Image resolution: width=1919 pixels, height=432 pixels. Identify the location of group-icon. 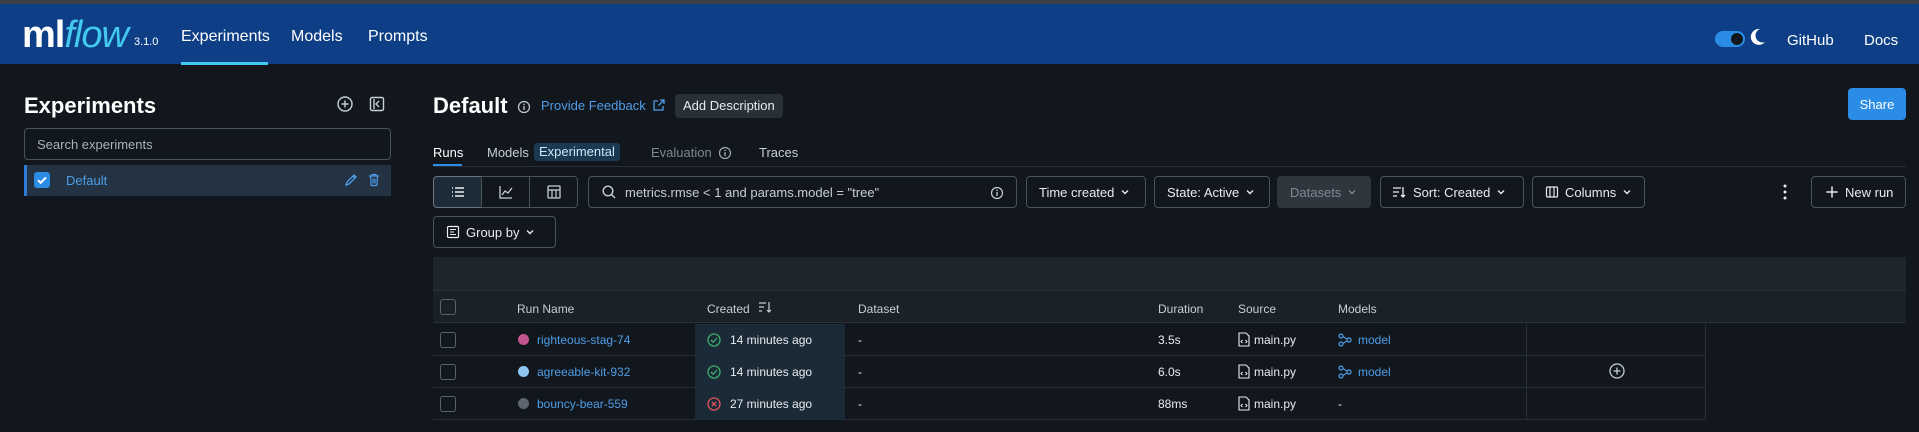
(453, 232).